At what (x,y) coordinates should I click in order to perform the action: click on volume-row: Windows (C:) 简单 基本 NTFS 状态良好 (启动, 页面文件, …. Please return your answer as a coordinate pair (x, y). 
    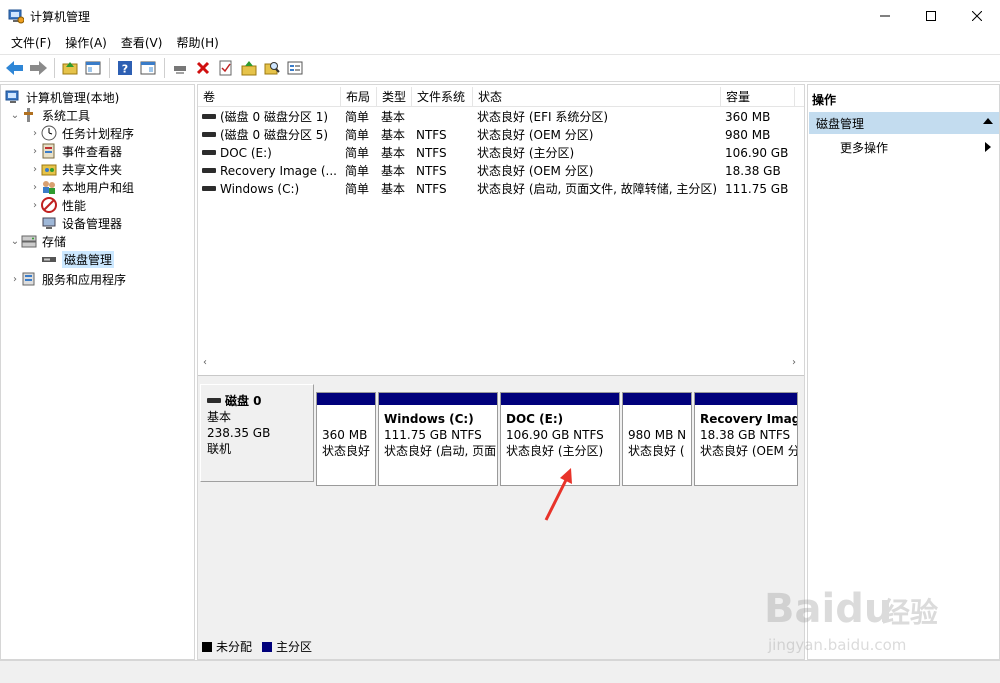
    Looking at the image, I should click on (501, 189).